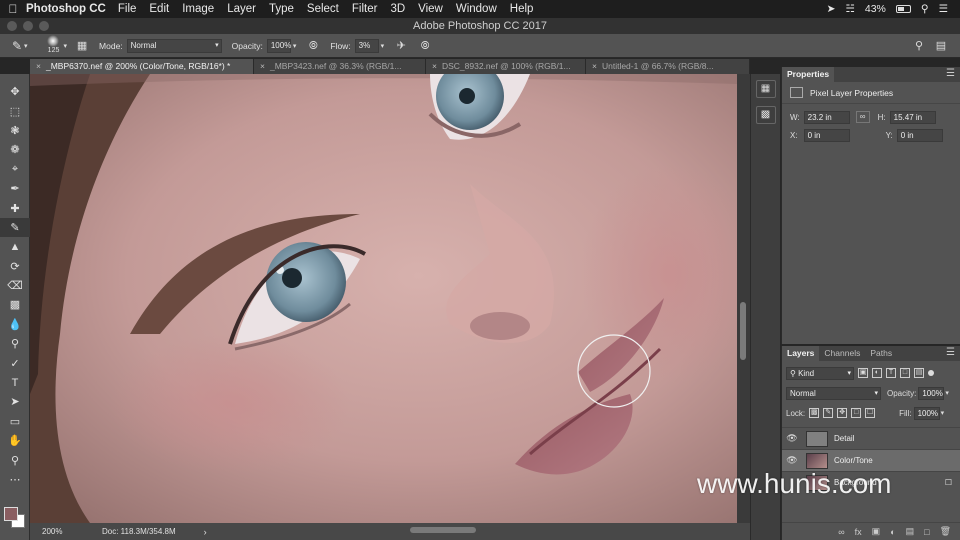  What do you see at coordinates (15, 227) in the screenshot?
I see `brush-tool-icon: ✎` at bounding box center [15, 227].